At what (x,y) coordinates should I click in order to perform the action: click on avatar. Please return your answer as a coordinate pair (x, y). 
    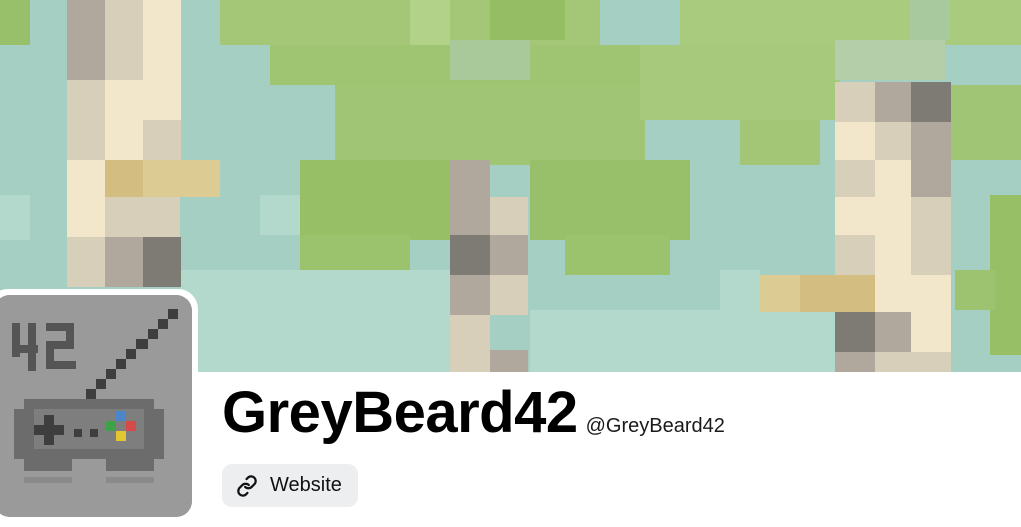
    Looking at the image, I should click on (99, 403).